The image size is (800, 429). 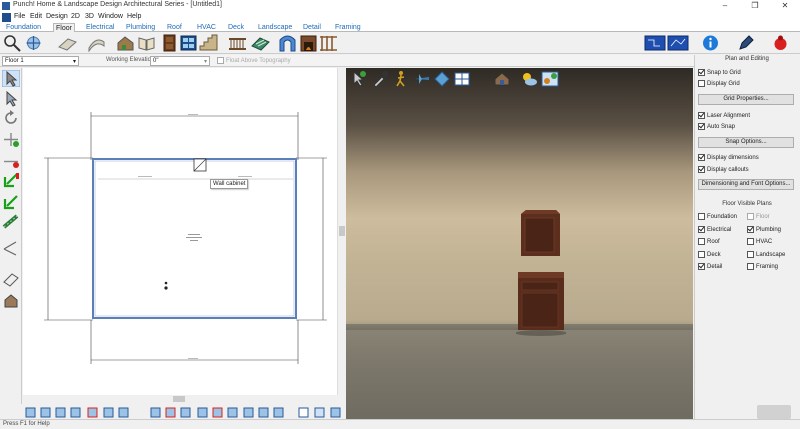 I want to click on eyedropper-icon, so click(x=380, y=79).